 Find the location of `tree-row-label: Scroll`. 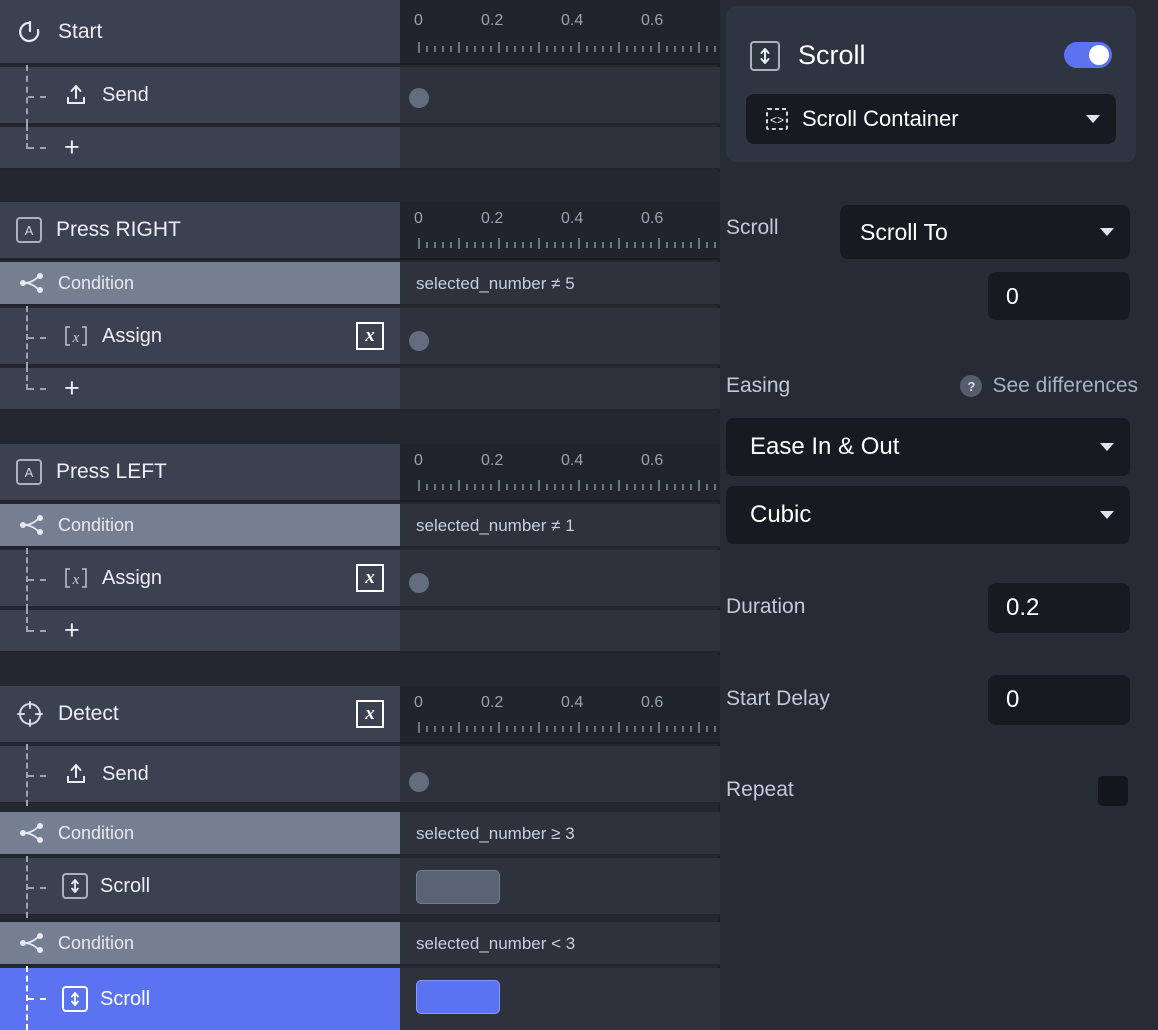

tree-row-label: Scroll is located at coordinates (125, 885).